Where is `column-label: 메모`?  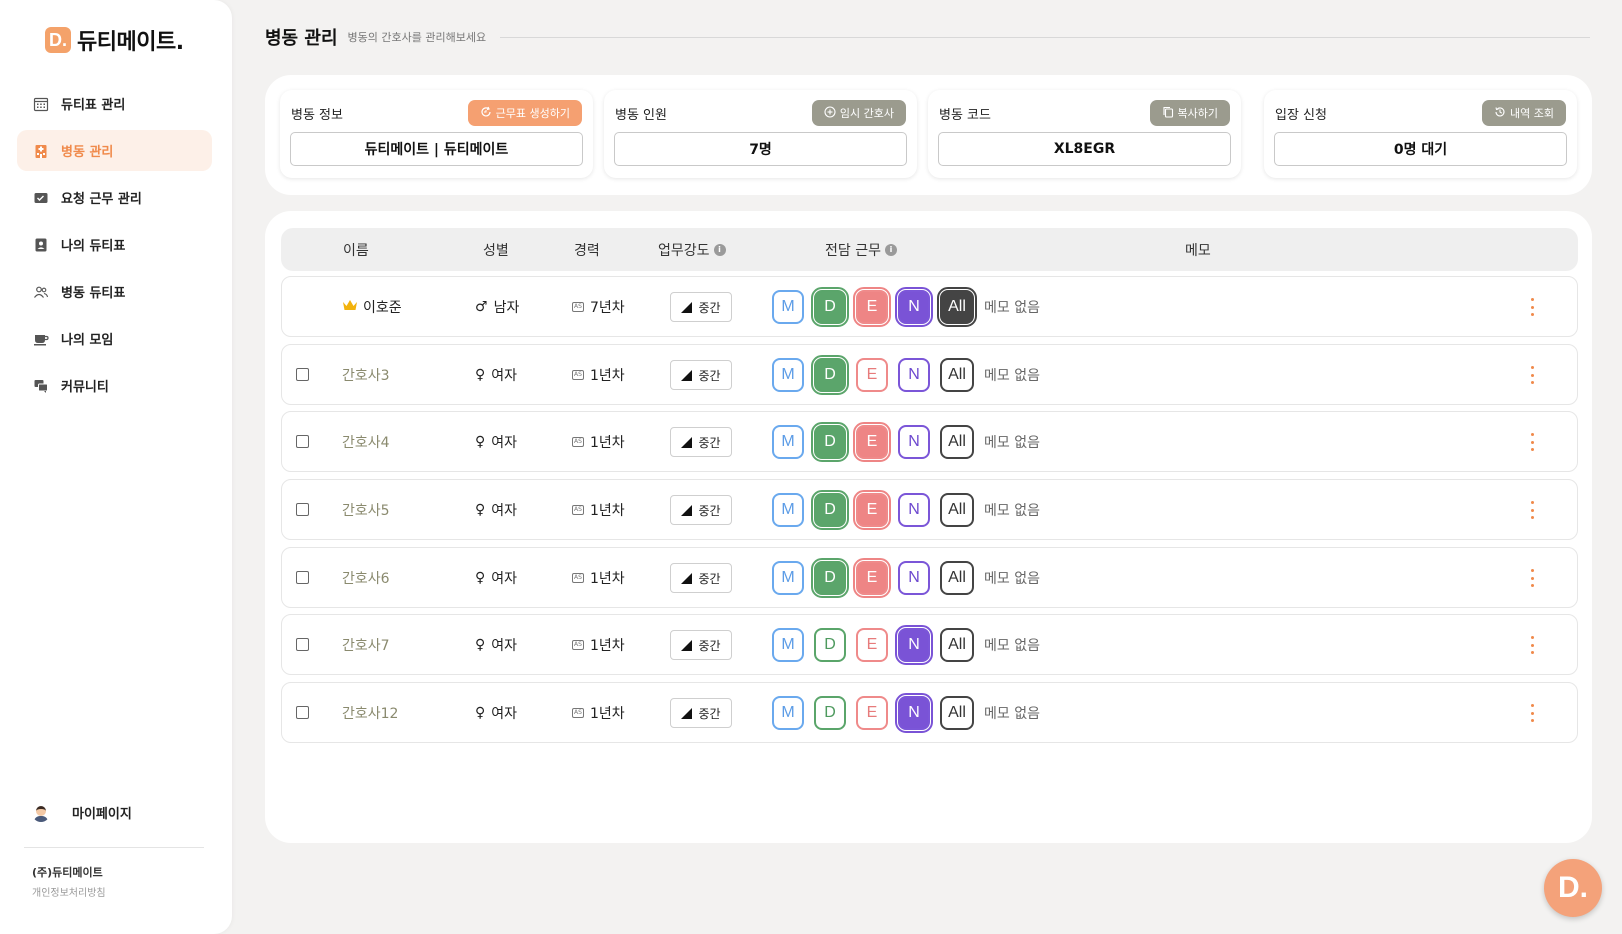
column-label: 메모 is located at coordinates (1198, 250).